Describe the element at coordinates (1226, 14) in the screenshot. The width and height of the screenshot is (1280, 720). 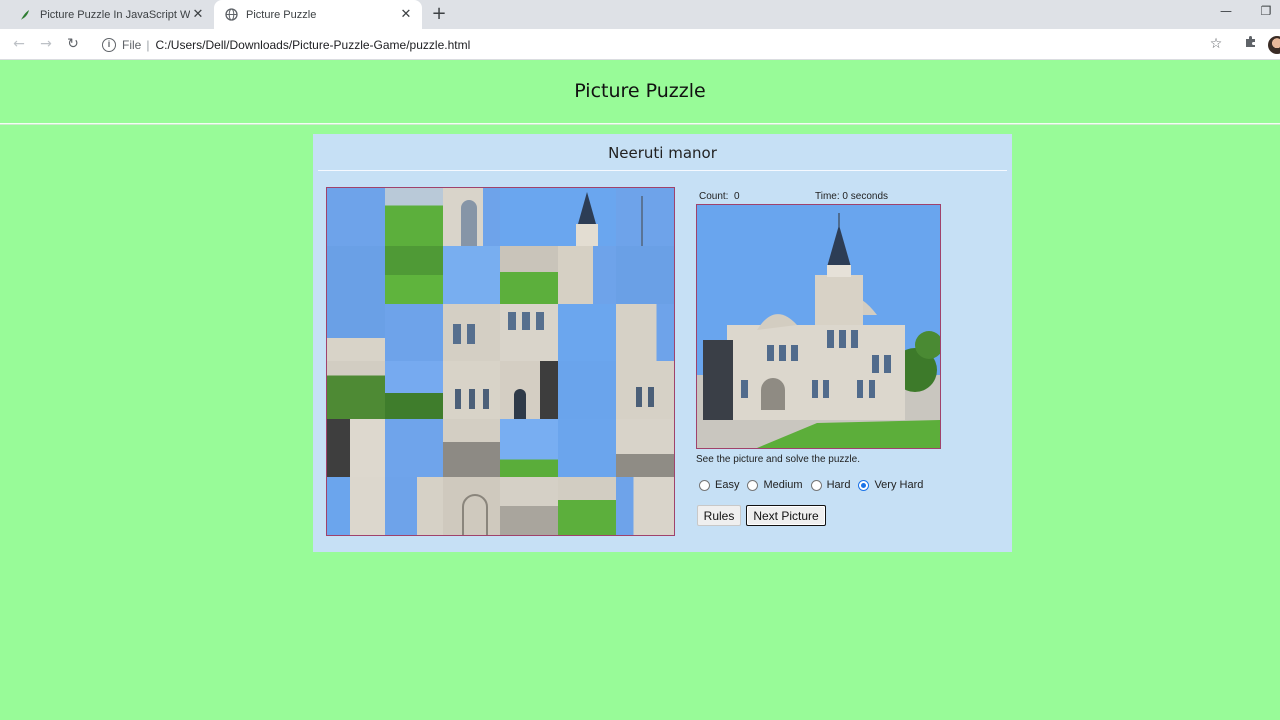
I see `minimize-icon: —` at that location.